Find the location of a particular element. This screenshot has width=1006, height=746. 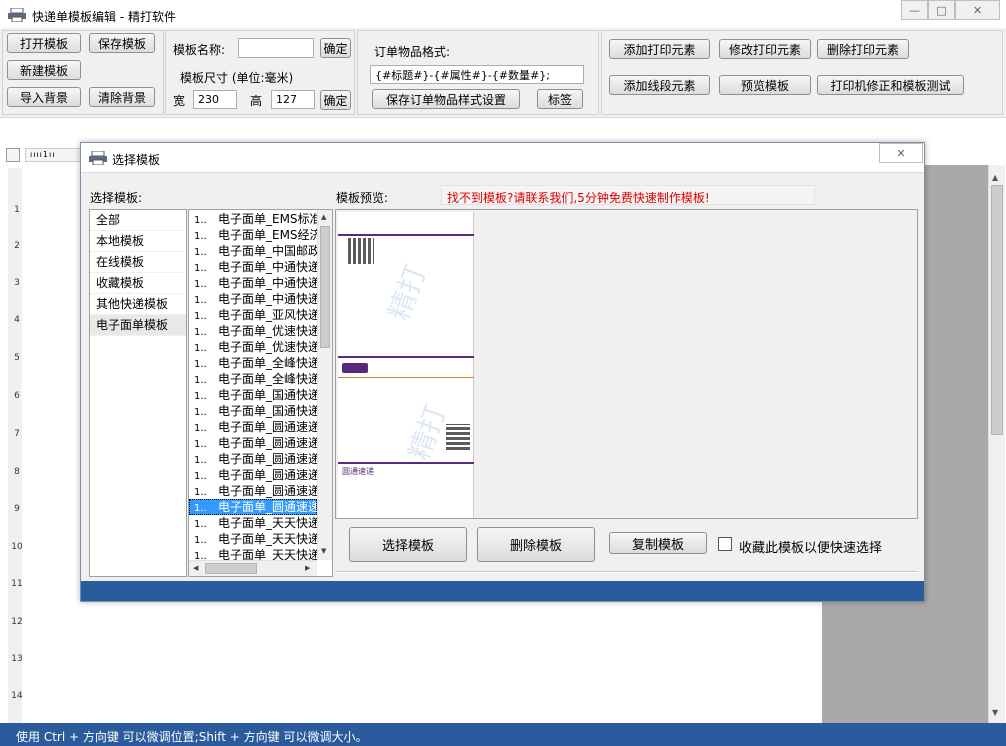

window-title: 快递单模板编辑 - 精打软件 is located at coordinates (104, 17).